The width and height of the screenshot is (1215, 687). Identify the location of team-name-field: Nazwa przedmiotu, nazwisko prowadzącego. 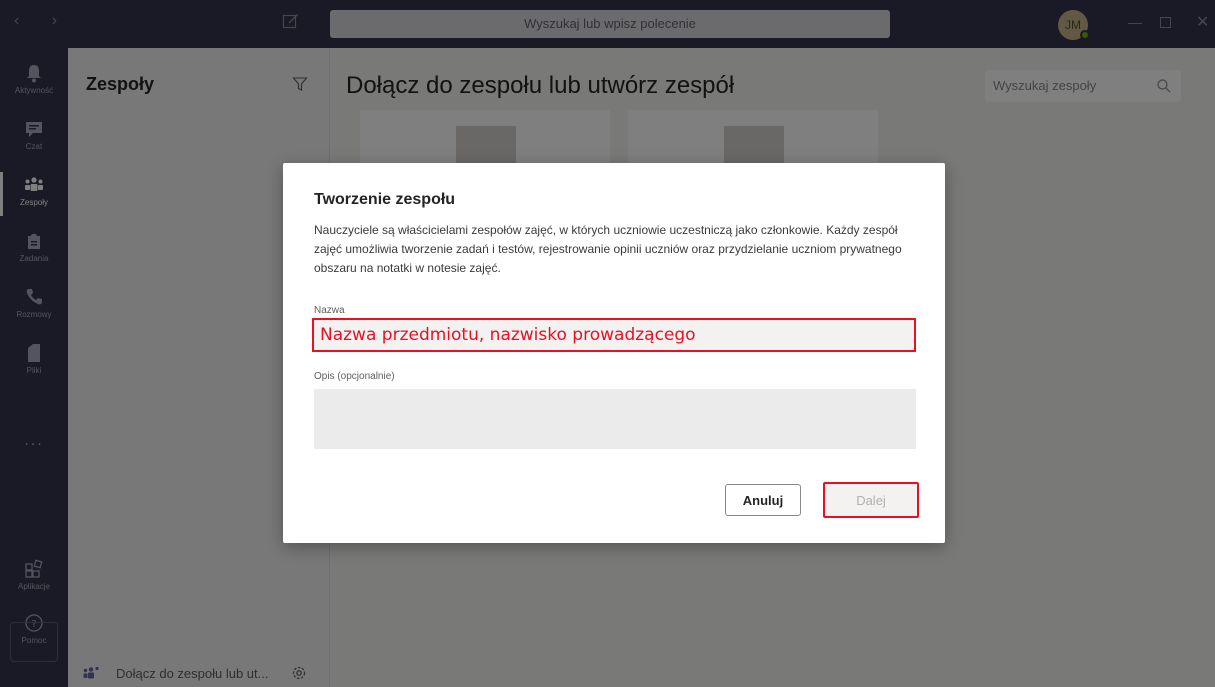
(614, 335).